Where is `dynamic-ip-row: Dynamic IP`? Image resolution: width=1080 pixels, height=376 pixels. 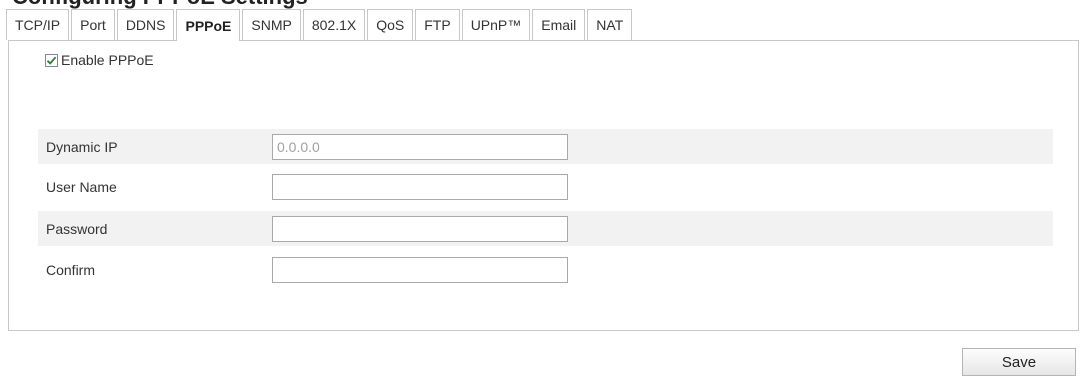
dynamic-ip-row: Dynamic IP is located at coordinates (545, 146).